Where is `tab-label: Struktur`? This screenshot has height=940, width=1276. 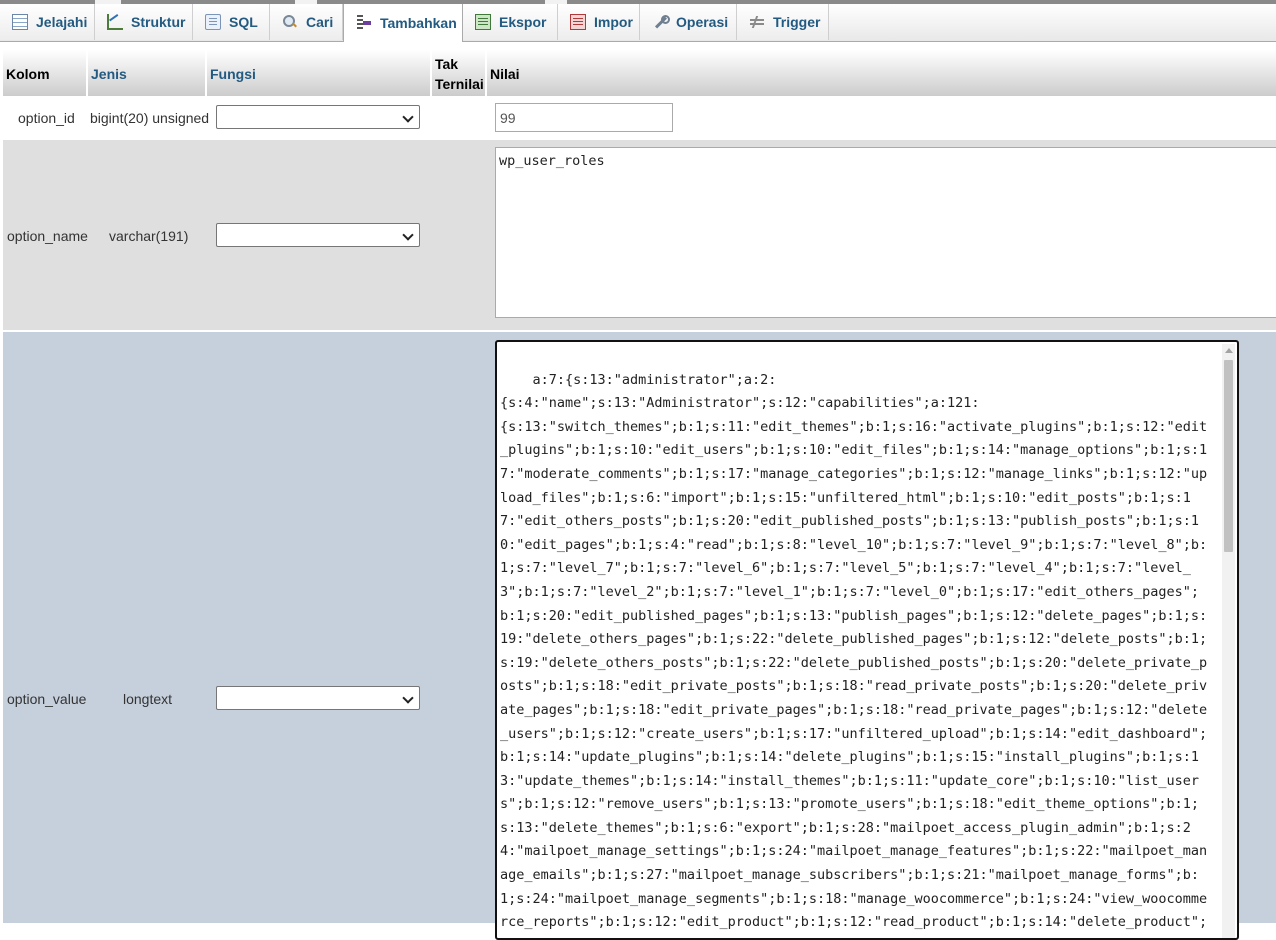
tab-label: Struktur is located at coordinates (158, 22).